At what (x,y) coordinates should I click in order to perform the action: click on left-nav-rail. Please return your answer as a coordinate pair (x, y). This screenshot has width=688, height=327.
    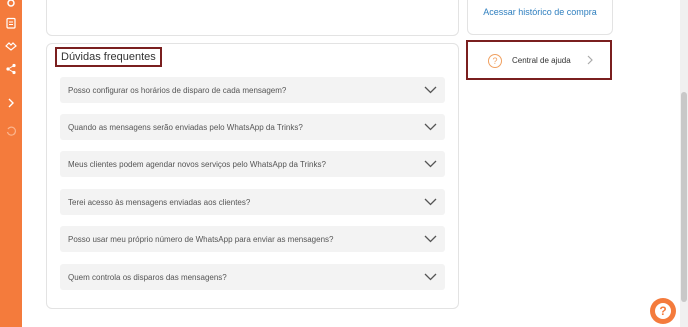
    Looking at the image, I should click on (11, 163).